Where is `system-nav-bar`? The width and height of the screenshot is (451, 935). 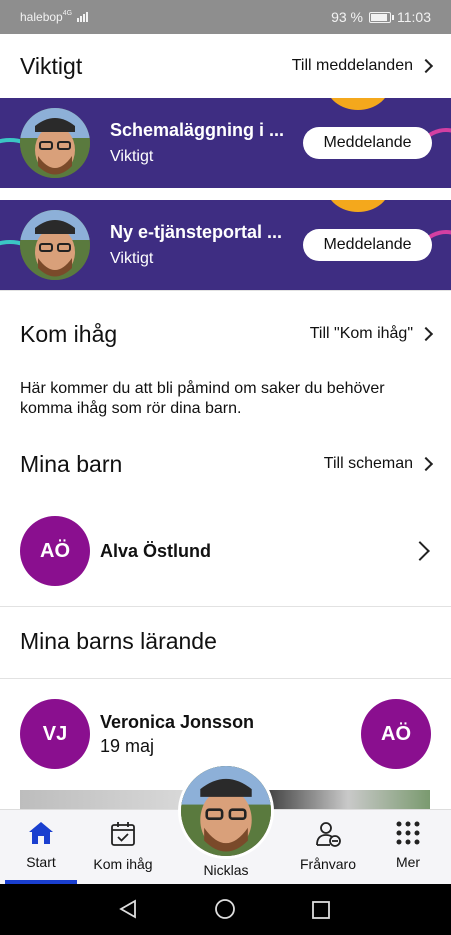 system-nav-bar is located at coordinates (225, 909).